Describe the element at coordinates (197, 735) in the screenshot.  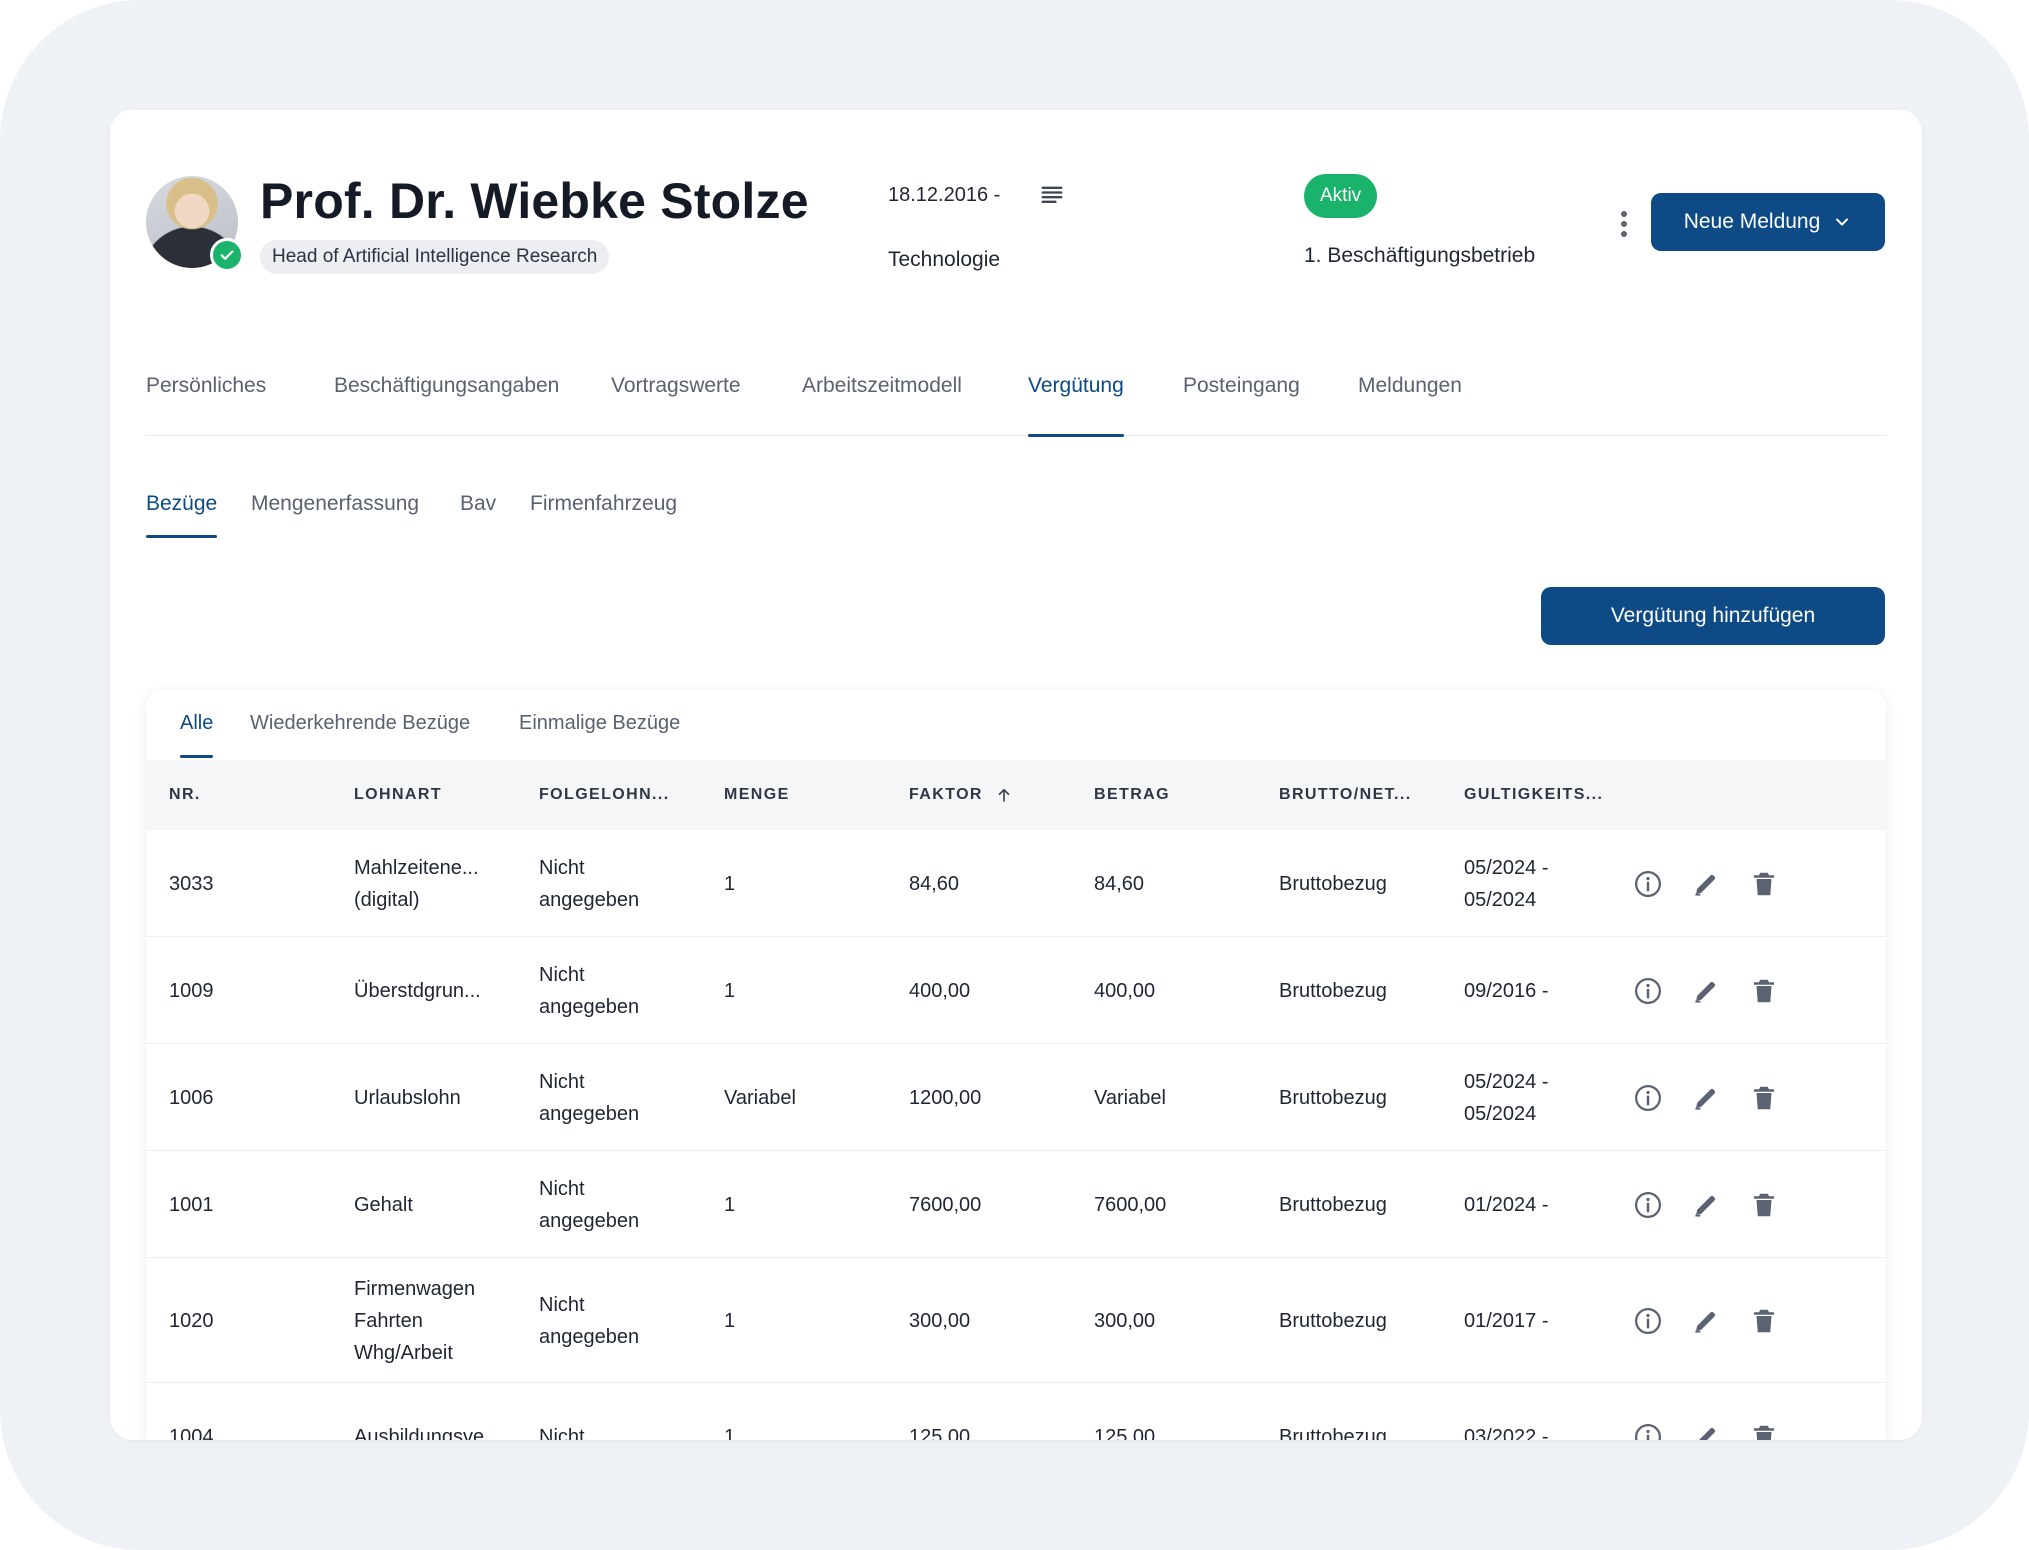
I see `table-tab-alle: Alle` at that location.